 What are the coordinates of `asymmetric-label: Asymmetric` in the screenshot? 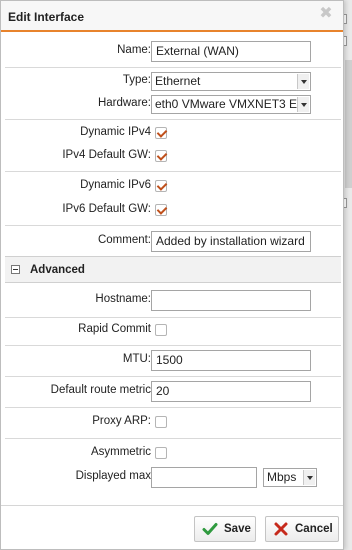 It's located at (120, 452).